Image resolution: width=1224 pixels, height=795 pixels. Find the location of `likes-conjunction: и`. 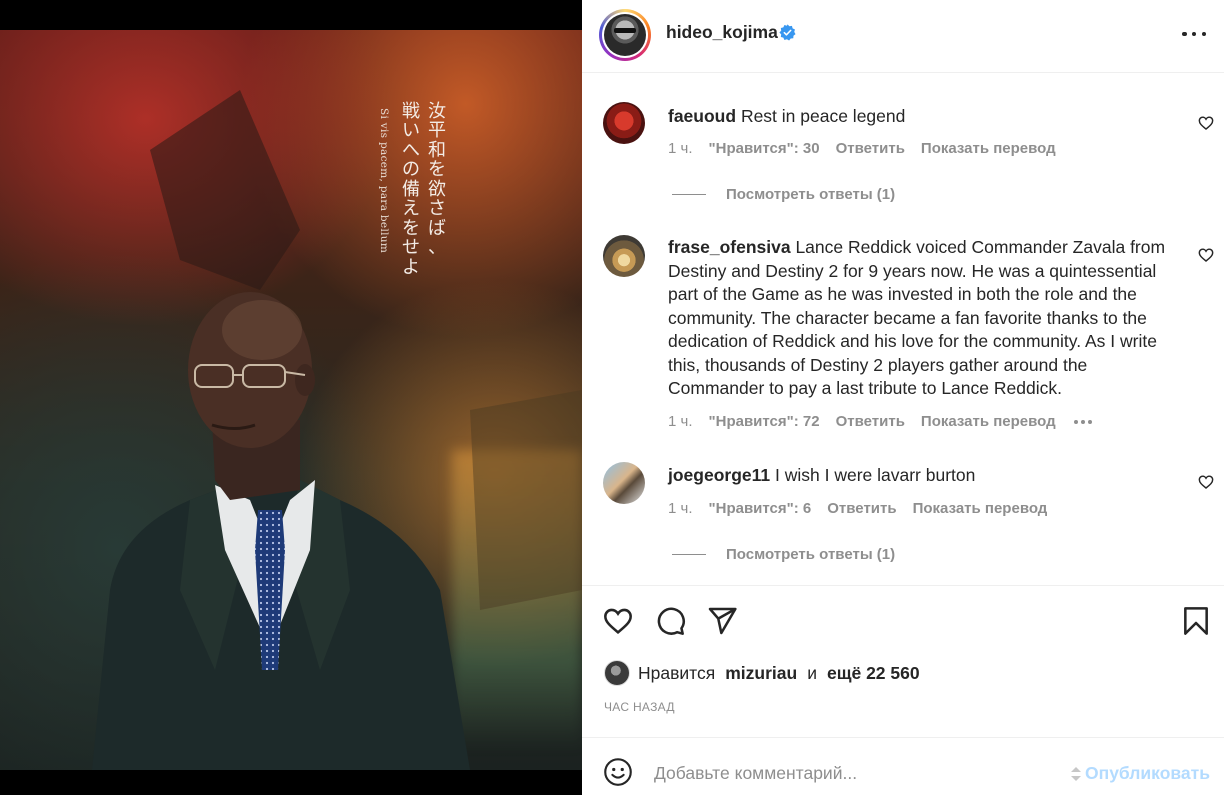

likes-conjunction: и is located at coordinates (812, 672).